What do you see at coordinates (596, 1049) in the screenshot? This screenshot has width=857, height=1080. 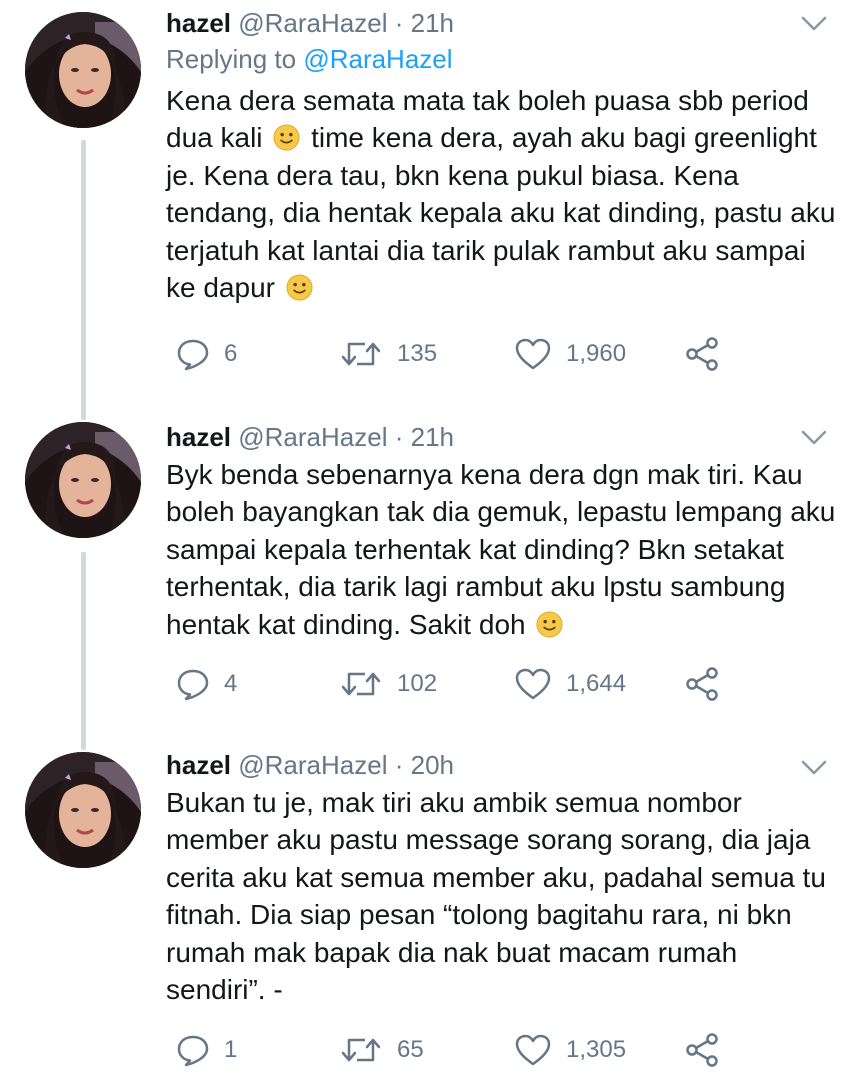 I see `like-count: 1,305` at bounding box center [596, 1049].